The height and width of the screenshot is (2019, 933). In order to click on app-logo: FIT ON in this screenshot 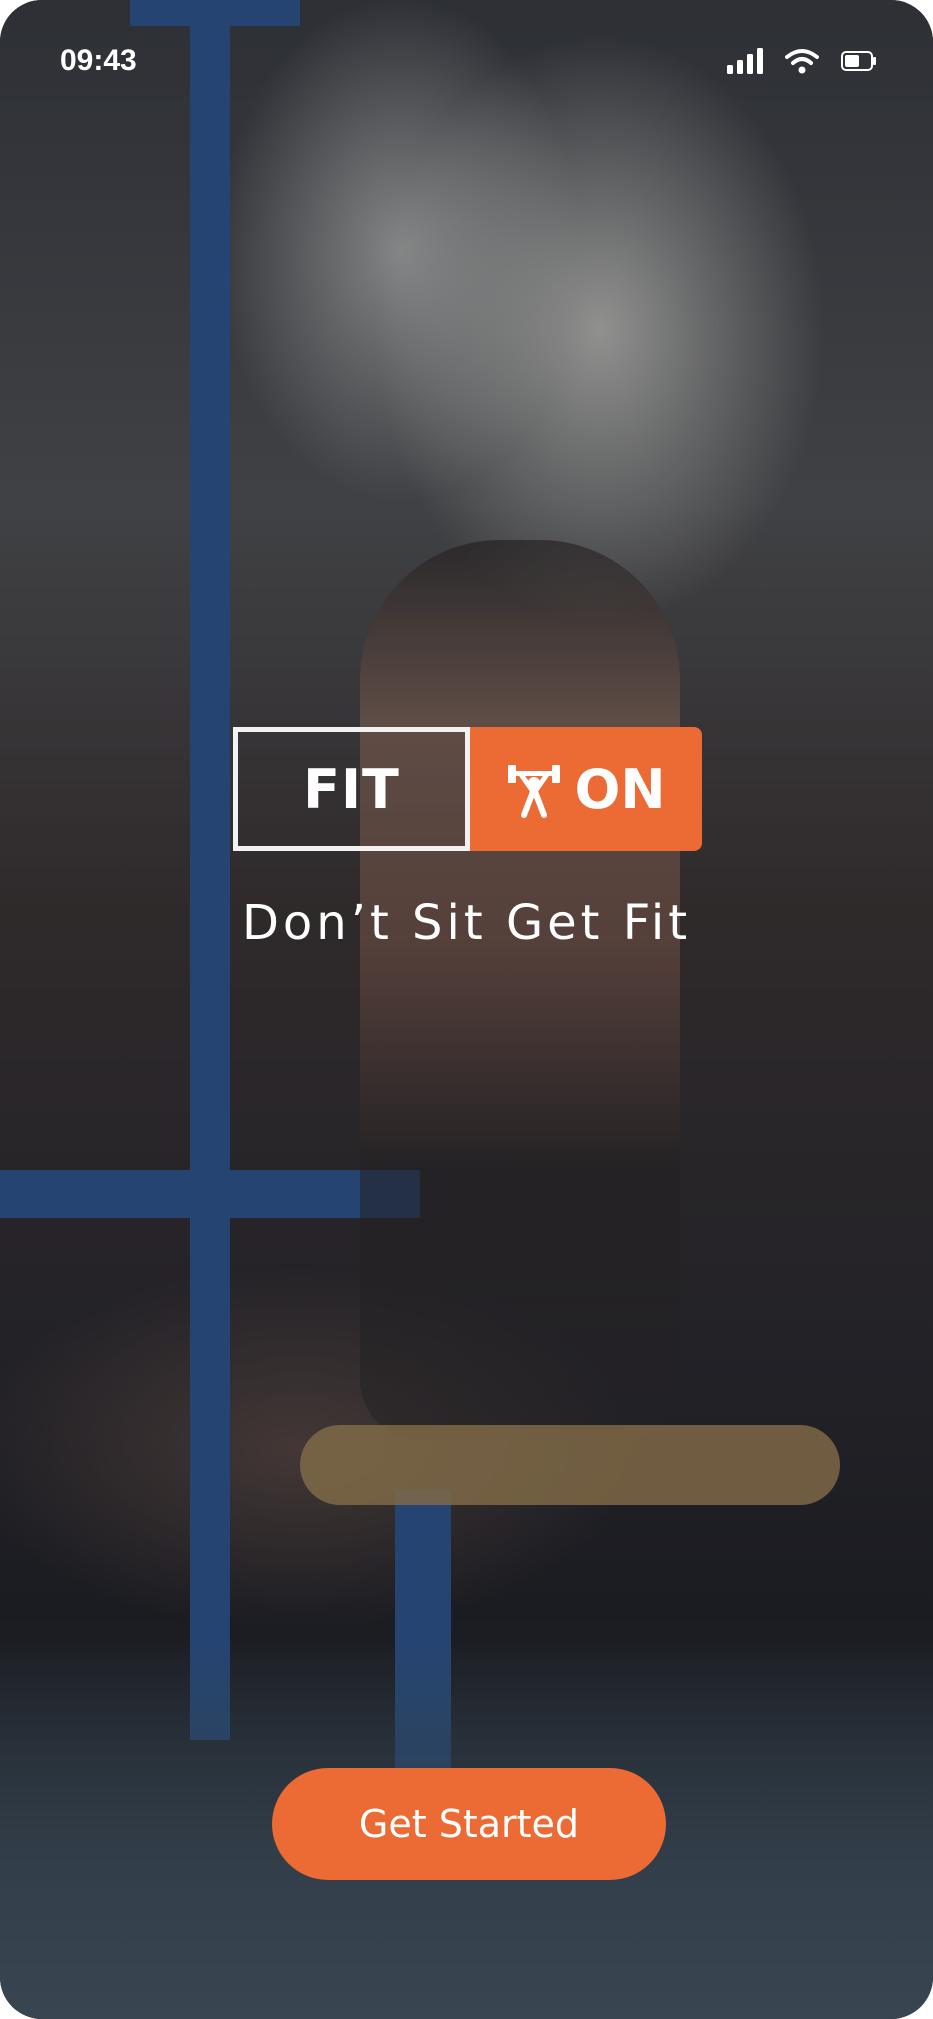, I will do `click(467, 789)`.